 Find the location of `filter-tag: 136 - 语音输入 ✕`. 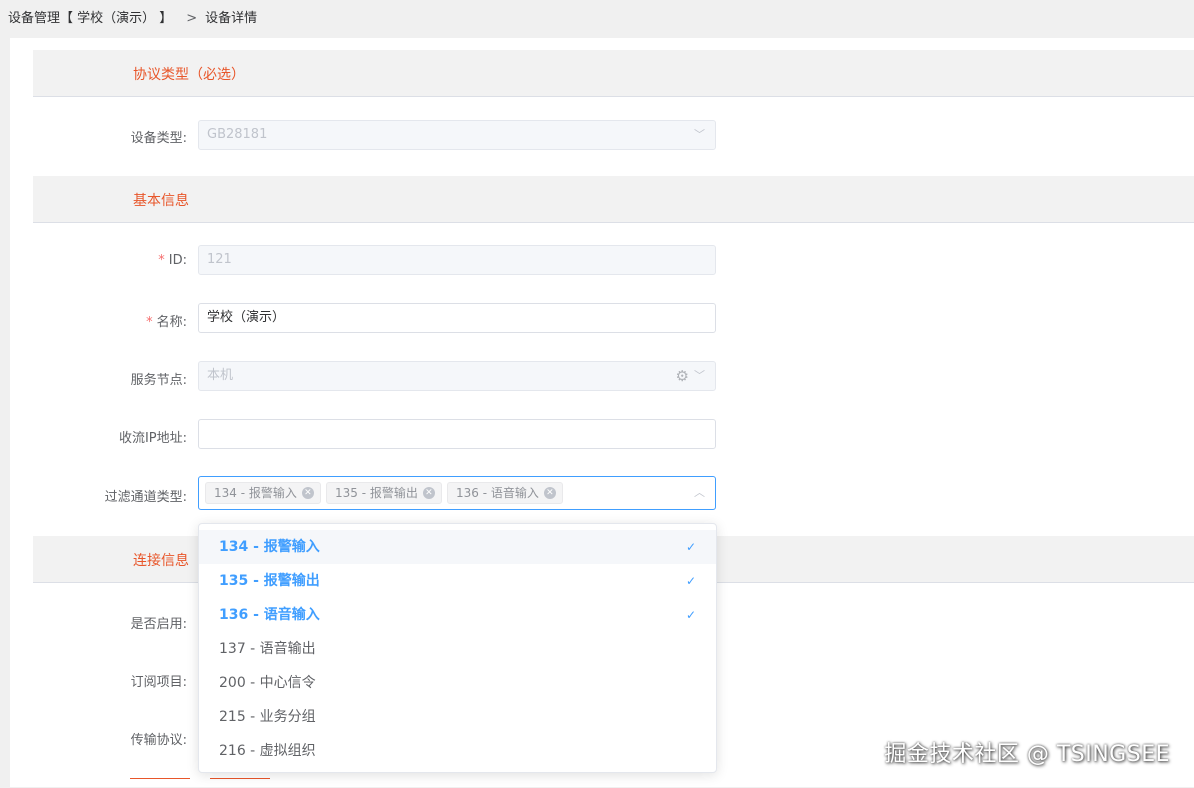

filter-tag: 136 - 语音输入 ✕ is located at coordinates (505, 493).